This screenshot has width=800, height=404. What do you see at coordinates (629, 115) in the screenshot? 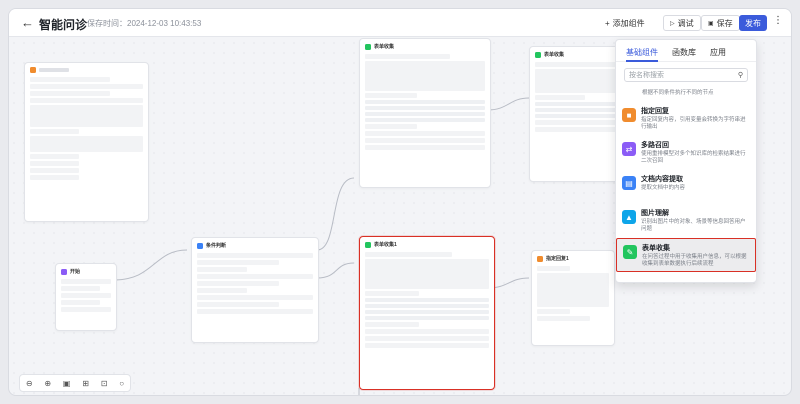
I see `chat-icon: ■` at bounding box center [629, 115].